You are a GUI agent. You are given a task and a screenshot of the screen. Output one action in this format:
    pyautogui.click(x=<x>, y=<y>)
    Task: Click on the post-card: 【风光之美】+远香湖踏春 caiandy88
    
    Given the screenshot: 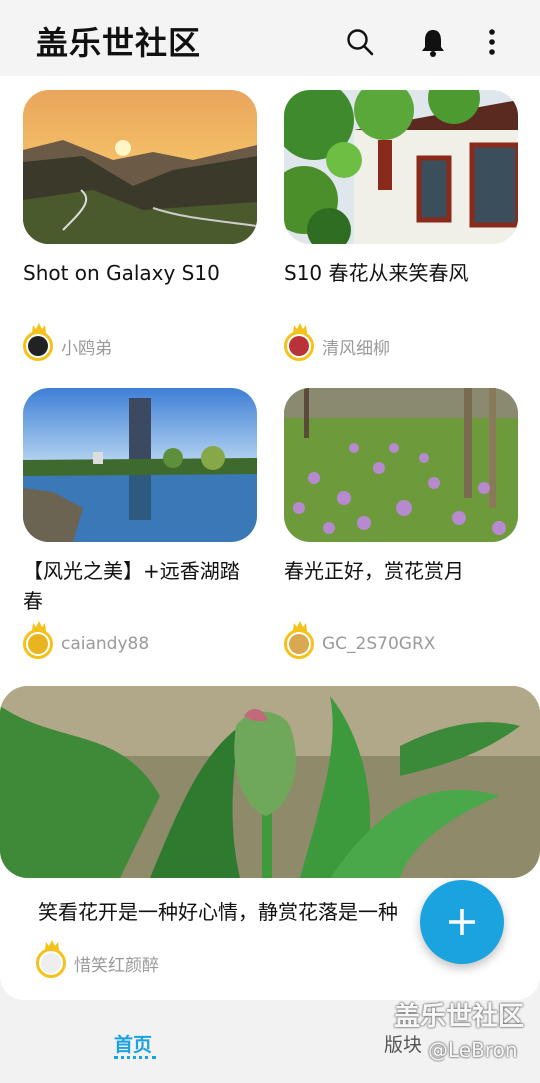 What is the action you would take?
    pyautogui.click(x=140, y=525)
    